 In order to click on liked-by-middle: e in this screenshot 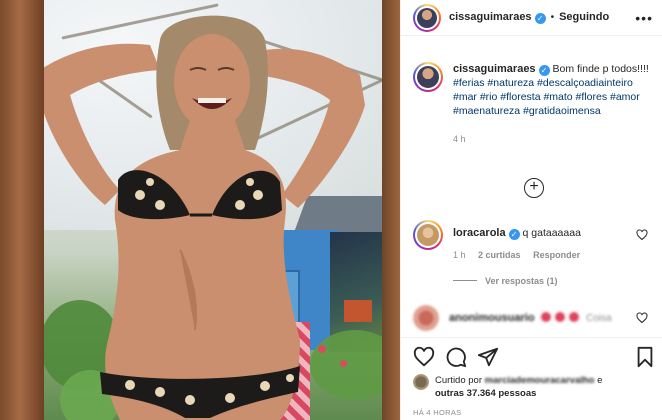, I will do `click(600, 380)`.